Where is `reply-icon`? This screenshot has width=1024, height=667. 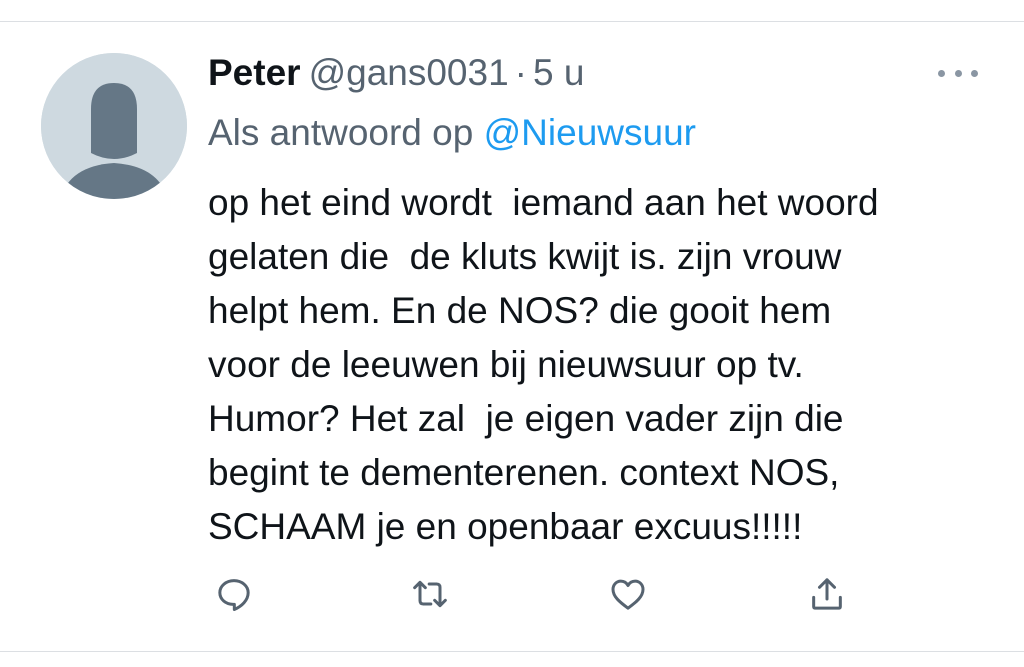
reply-icon is located at coordinates (234, 595).